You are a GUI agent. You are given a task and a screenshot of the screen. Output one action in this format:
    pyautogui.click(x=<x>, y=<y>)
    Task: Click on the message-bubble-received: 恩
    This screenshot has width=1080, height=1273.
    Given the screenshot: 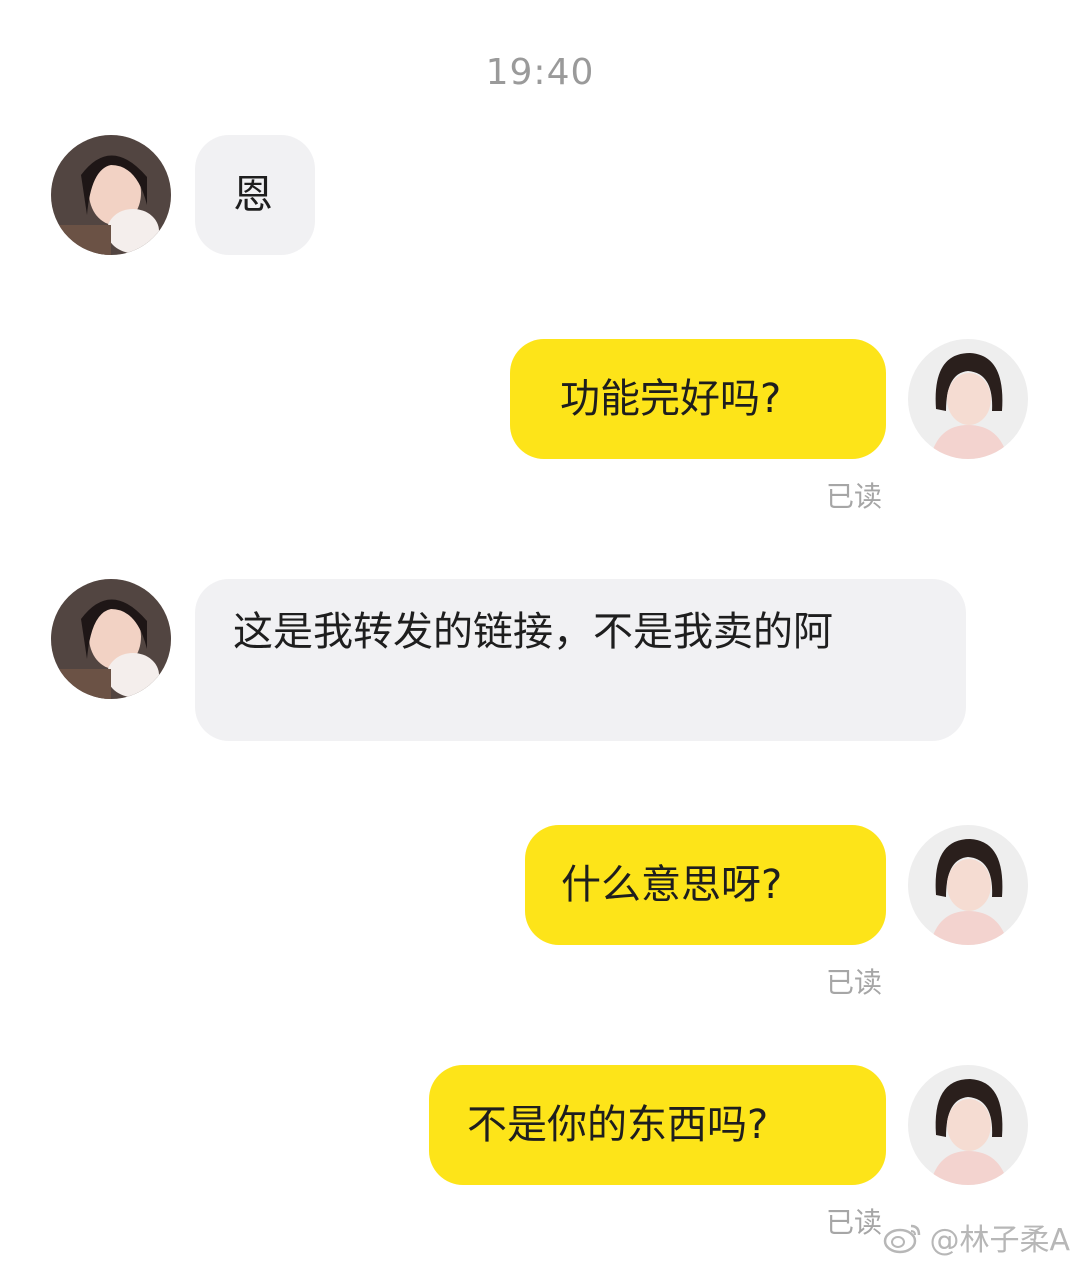 What is the action you would take?
    pyautogui.click(x=255, y=195)
    